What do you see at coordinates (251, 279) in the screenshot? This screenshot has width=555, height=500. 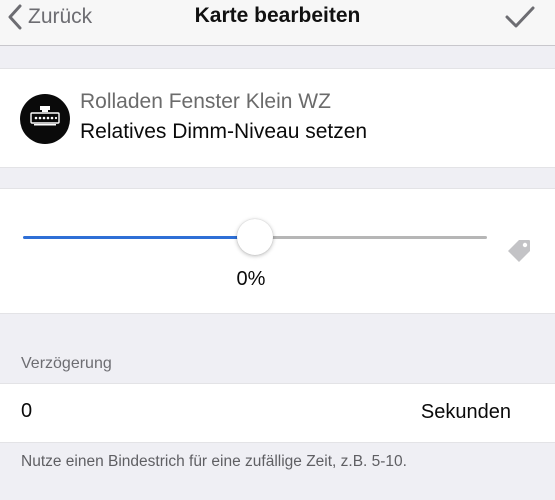 I see `slider-value-label: 0%` at bounding box center [251, 279].